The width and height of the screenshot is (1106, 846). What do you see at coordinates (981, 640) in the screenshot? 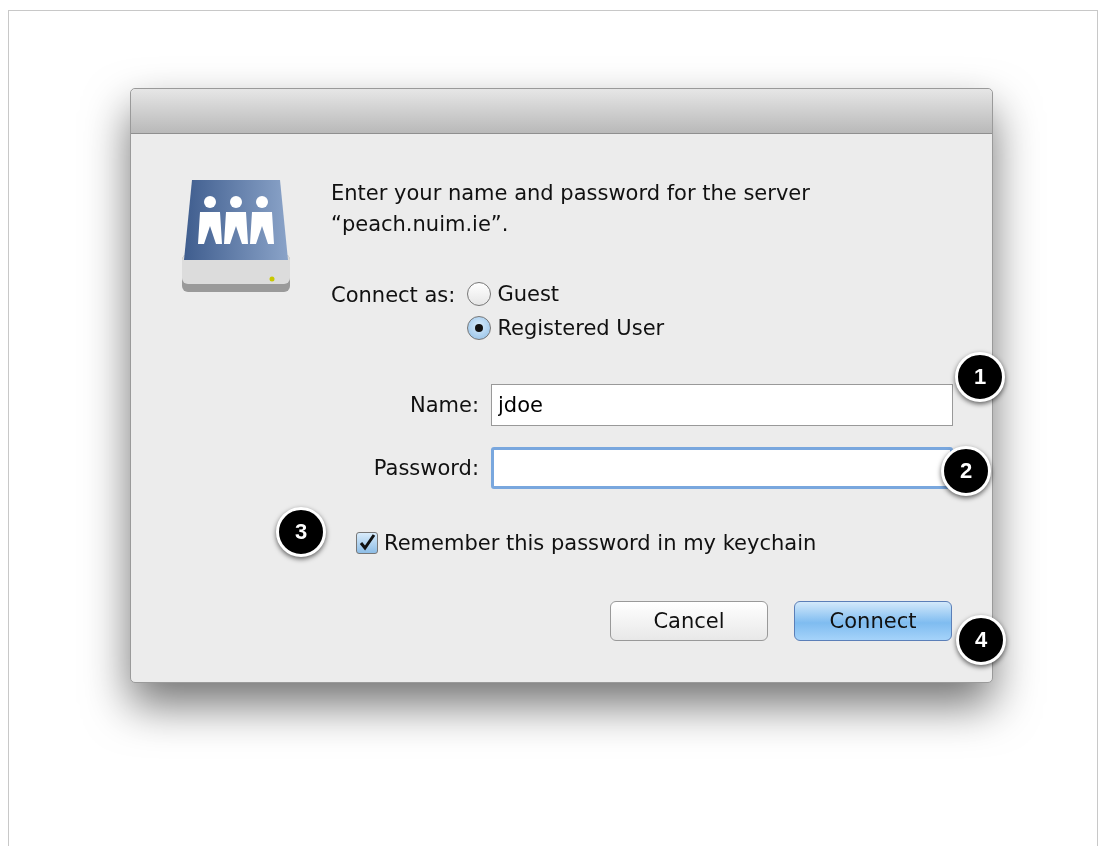
I see `callout-number: 4` at bounding box center [981, 640].